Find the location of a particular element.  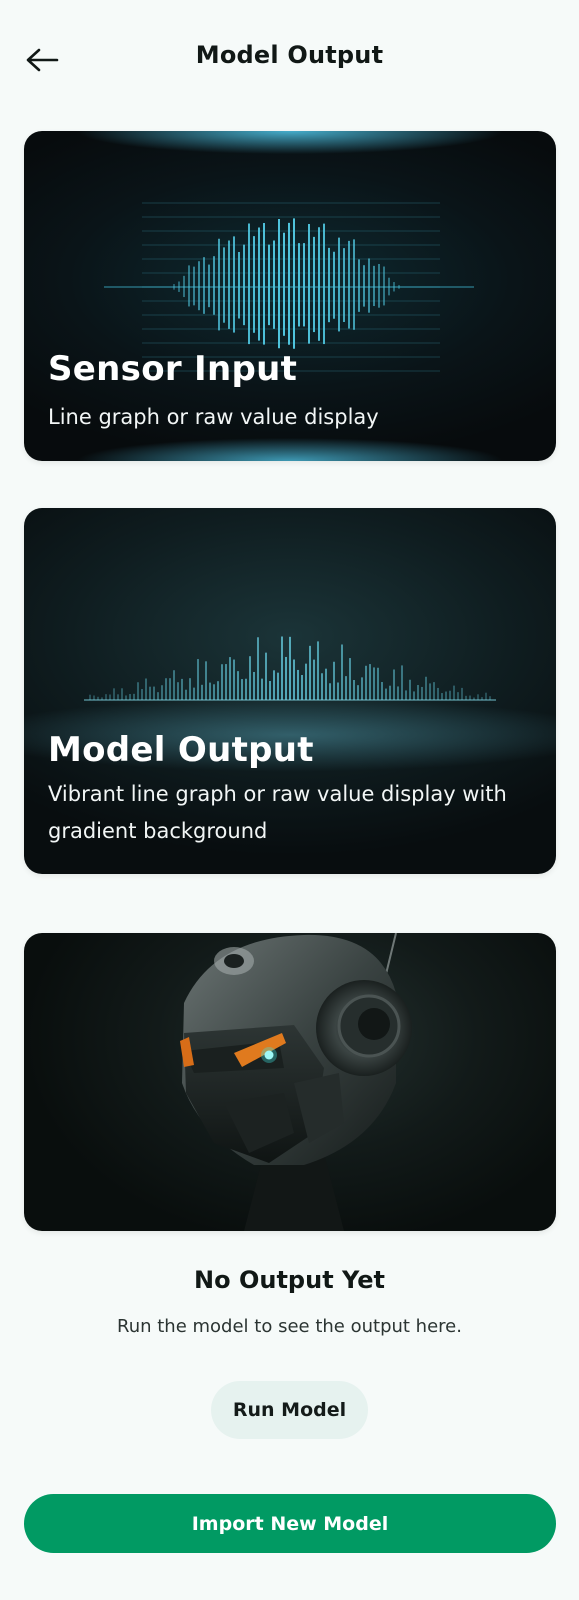

card-title: Model Output is located at coordinates (181, 750).